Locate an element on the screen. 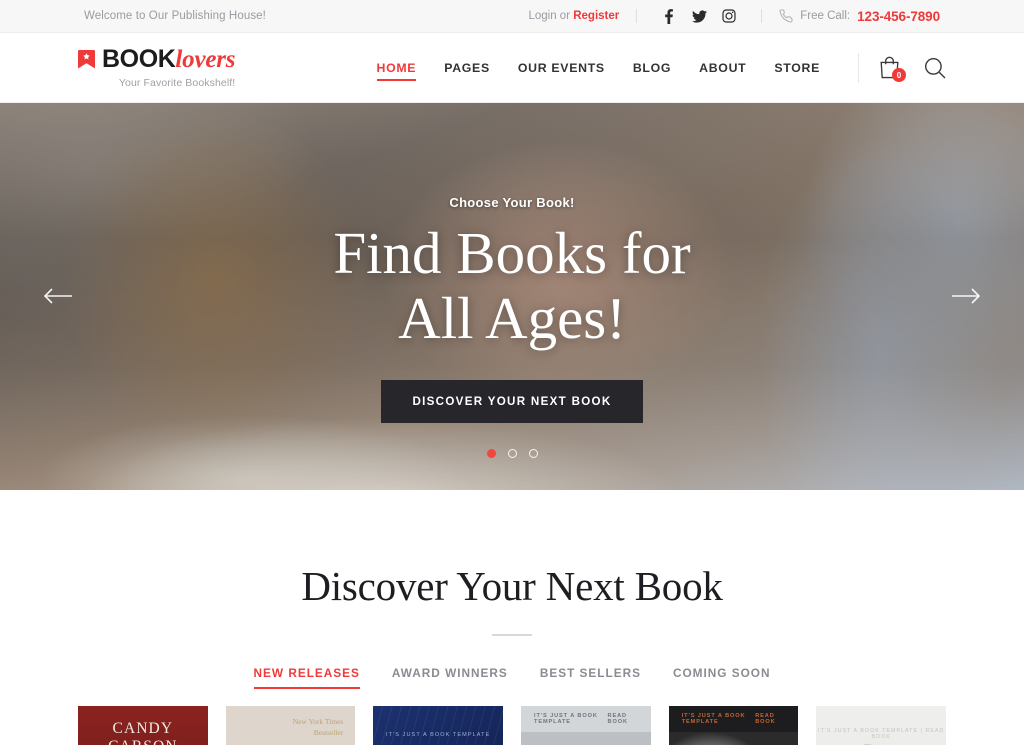  book-cover-photo is located at coordinates (733, 738).